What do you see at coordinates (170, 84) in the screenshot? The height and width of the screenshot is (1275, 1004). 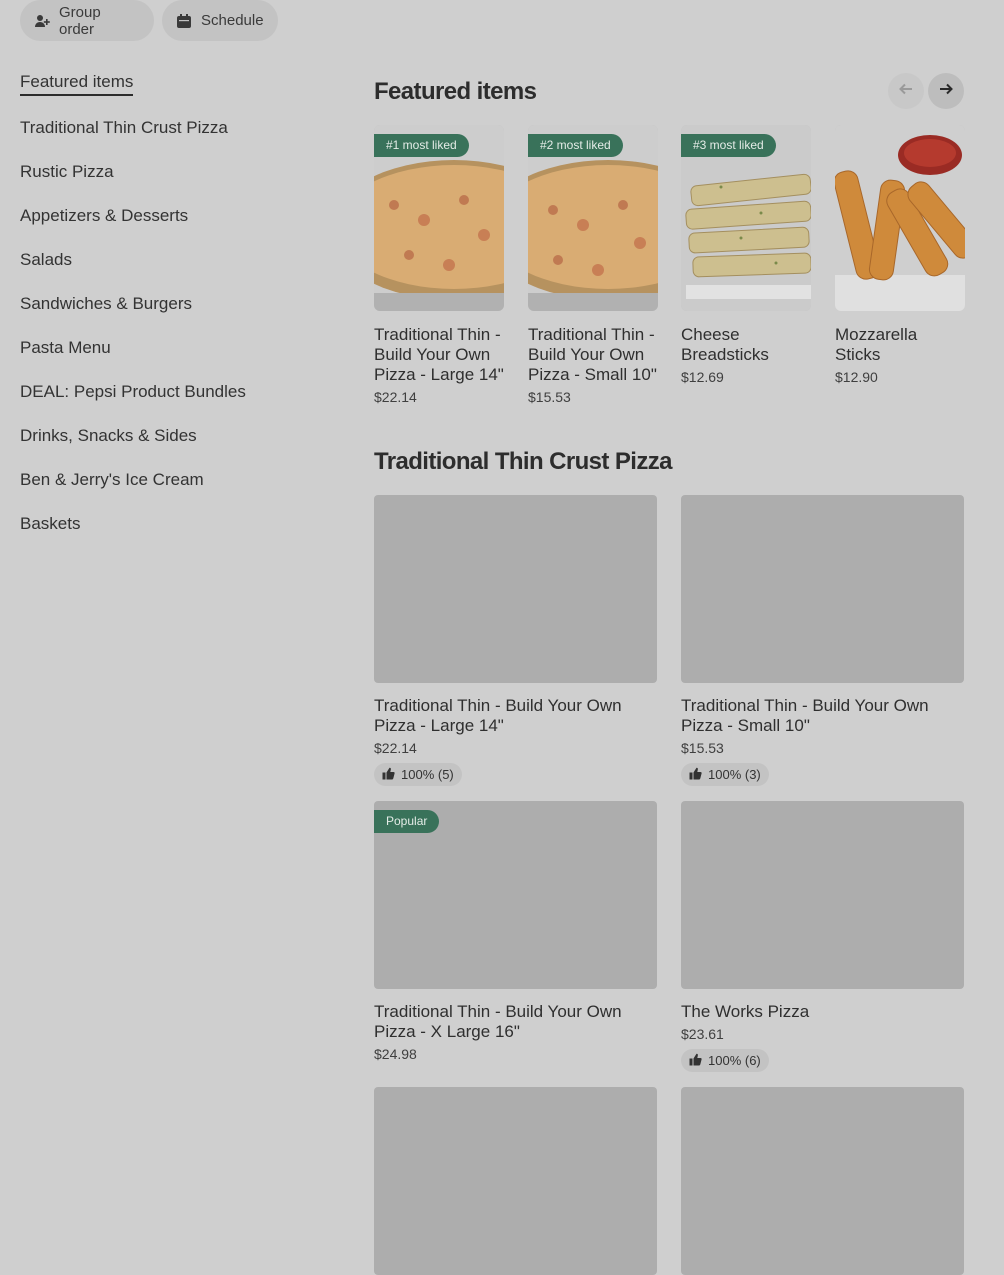 I see `sidebar-item-featured-items: Featured items` at bounding box center [170, 84].